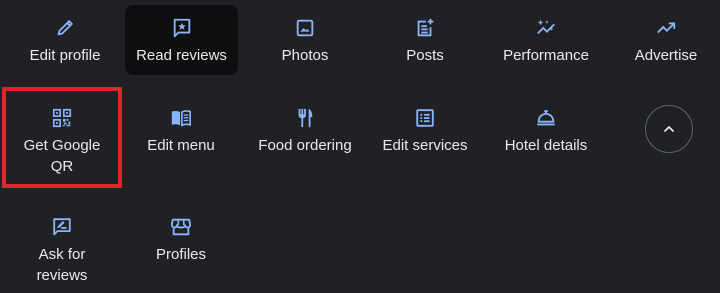 This screenshot has width=720, height=293. What do you see at coordinates (425, 118) in the screenshot?
I see `list-alt-icon` at bounding box center [425, 118].